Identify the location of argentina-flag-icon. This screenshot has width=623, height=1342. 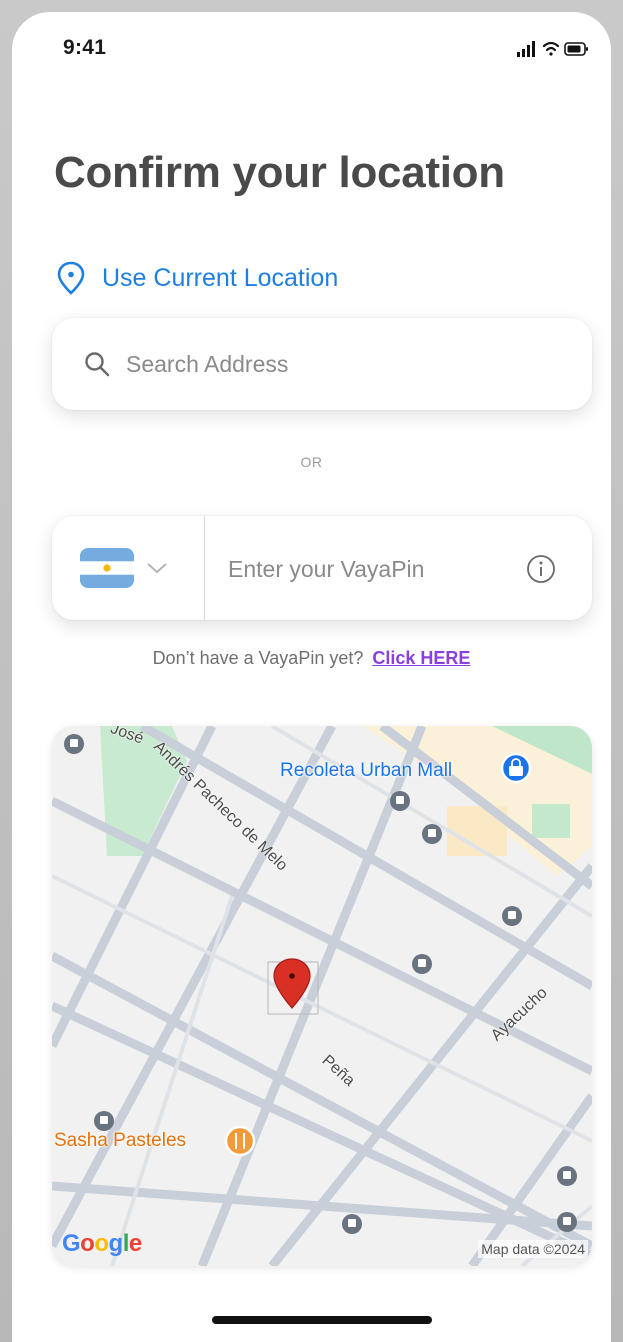
(107, 568).